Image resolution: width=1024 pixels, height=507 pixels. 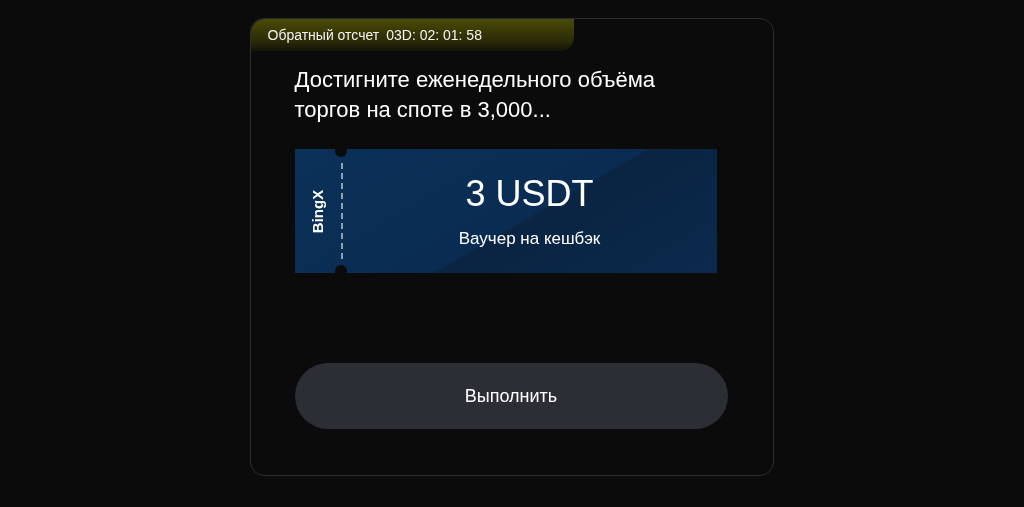 What do you see at coordinates (529, 194) in the screenshot?
I see `voucher-amount: 3 USDT` at bounding box center [529, 194].